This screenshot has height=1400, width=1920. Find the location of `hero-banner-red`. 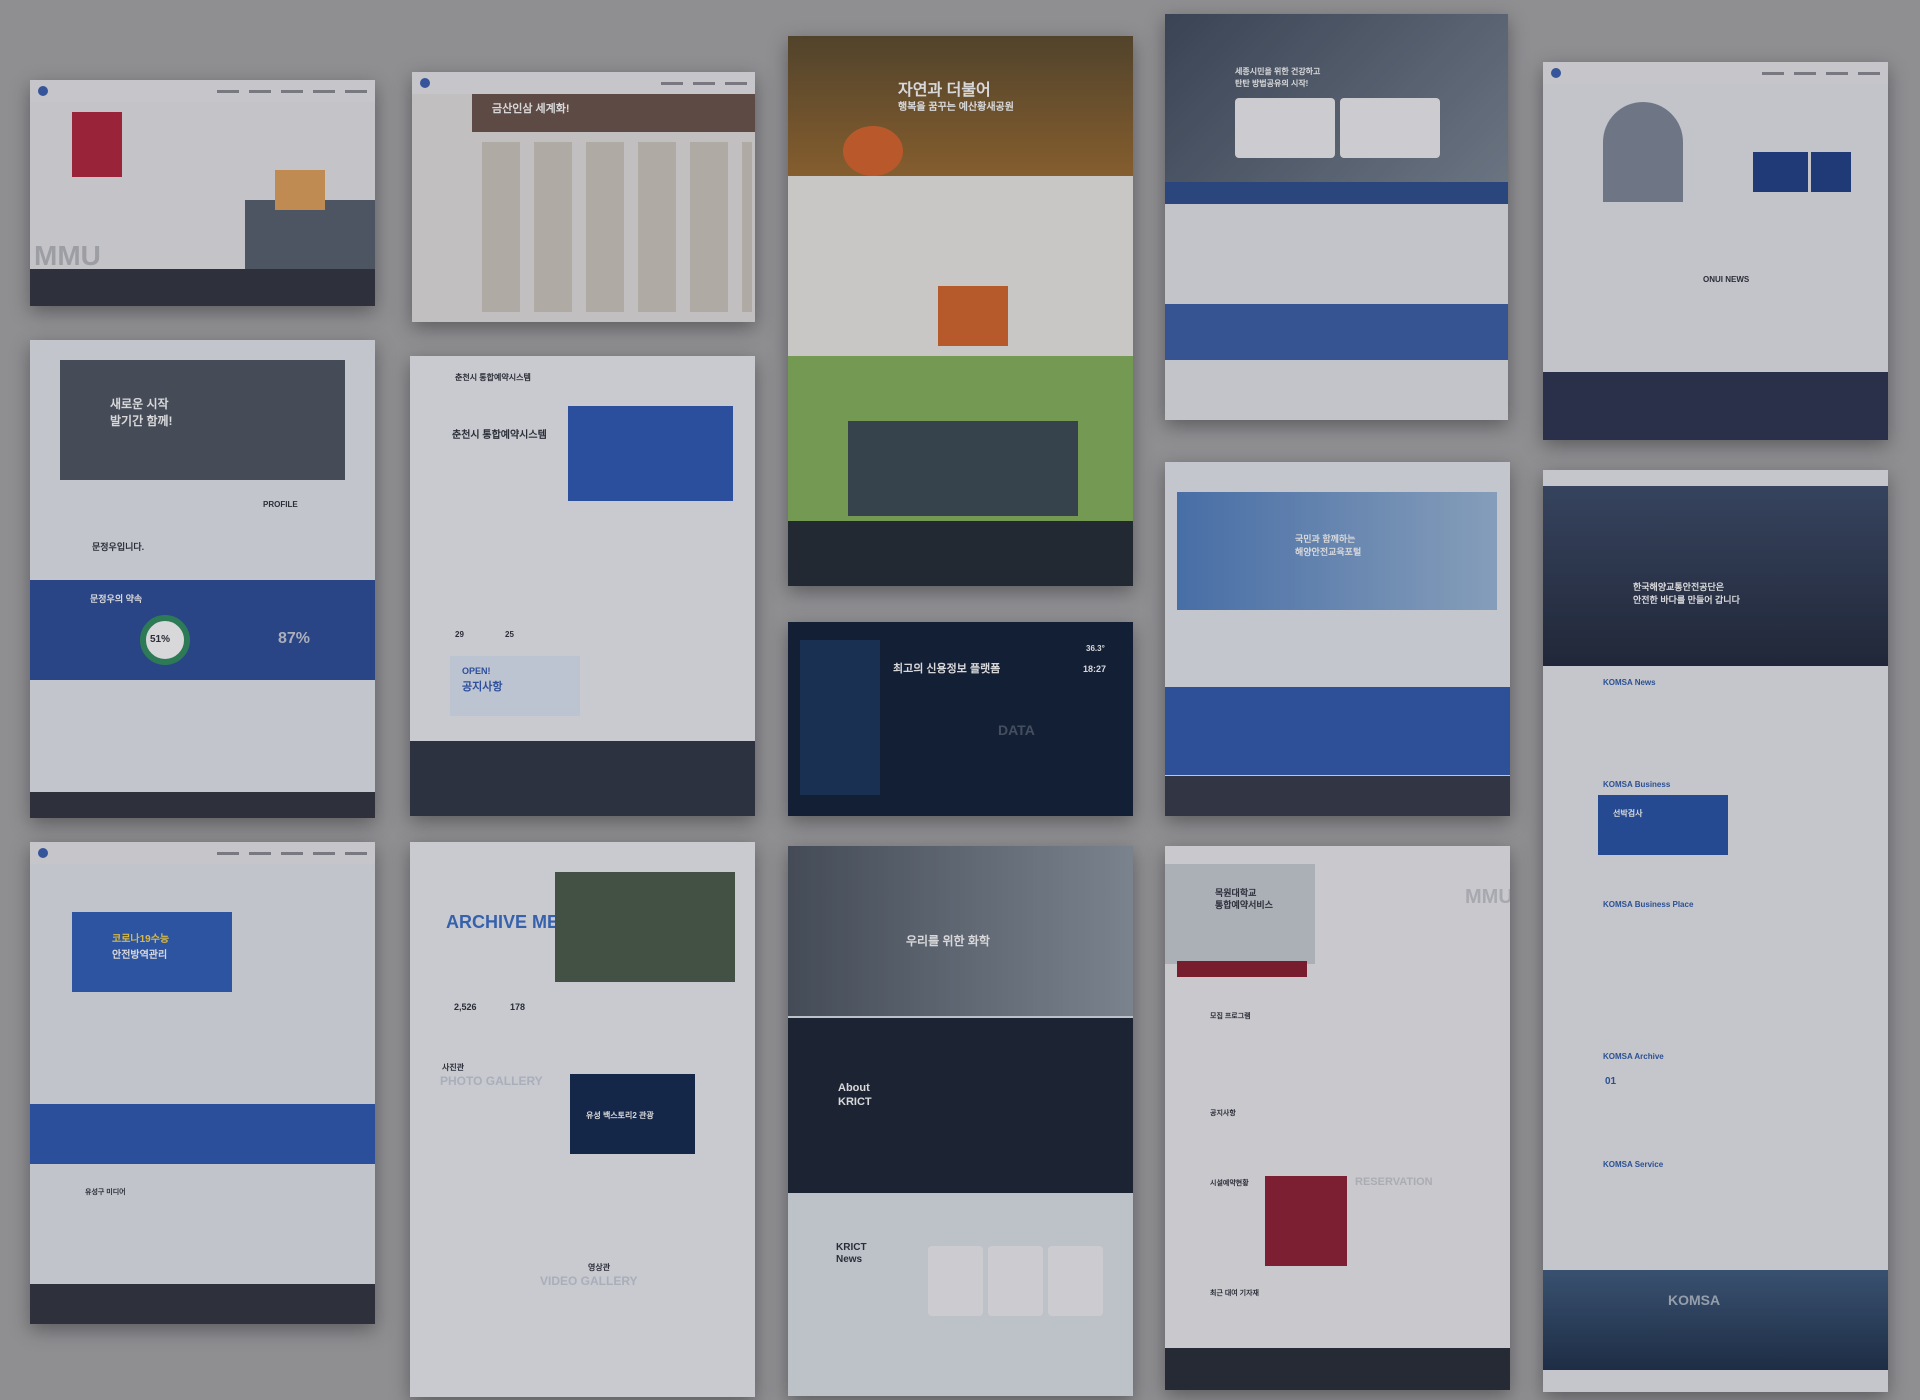

hero-banner-red is located at coordinates (97, 144).